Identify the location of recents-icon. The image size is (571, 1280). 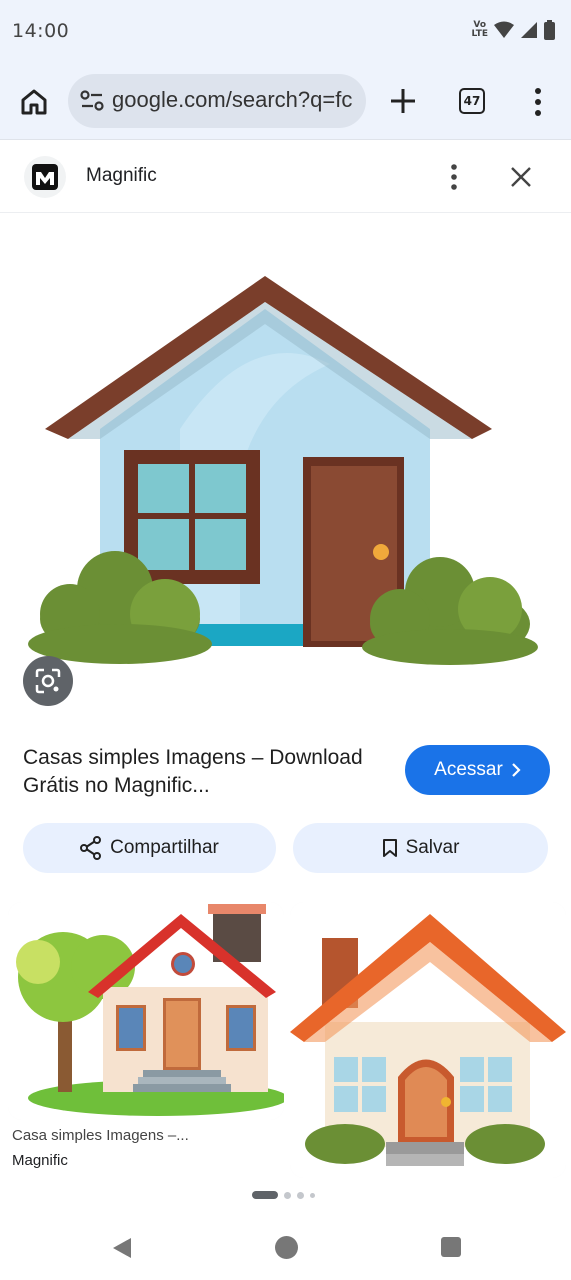
(451, 1247).